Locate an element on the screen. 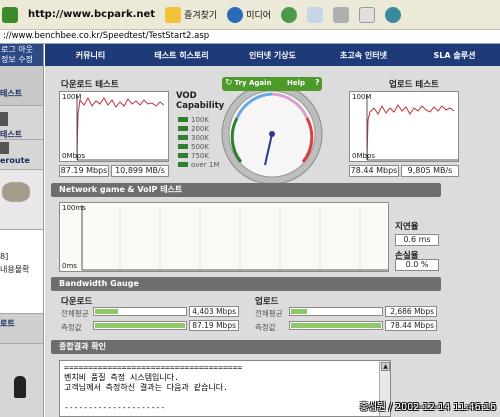 The width and height of the screenshot is (500, 417). tools-icon is located at coordinates (16, 192).